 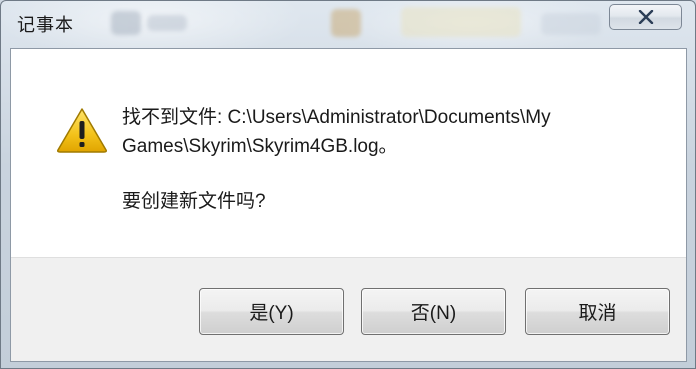 I want to click on no-button: 否(N), so click(x=433, y=311).